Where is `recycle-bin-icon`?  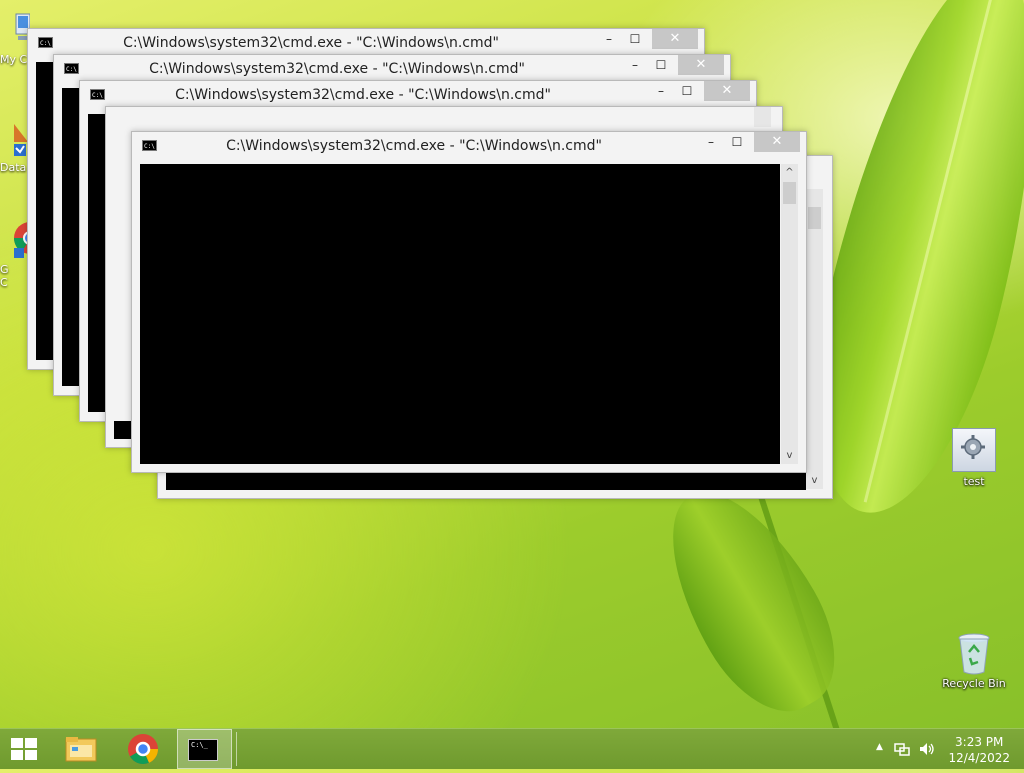 recycle-bin-icon is located at coordinates (974, 653).